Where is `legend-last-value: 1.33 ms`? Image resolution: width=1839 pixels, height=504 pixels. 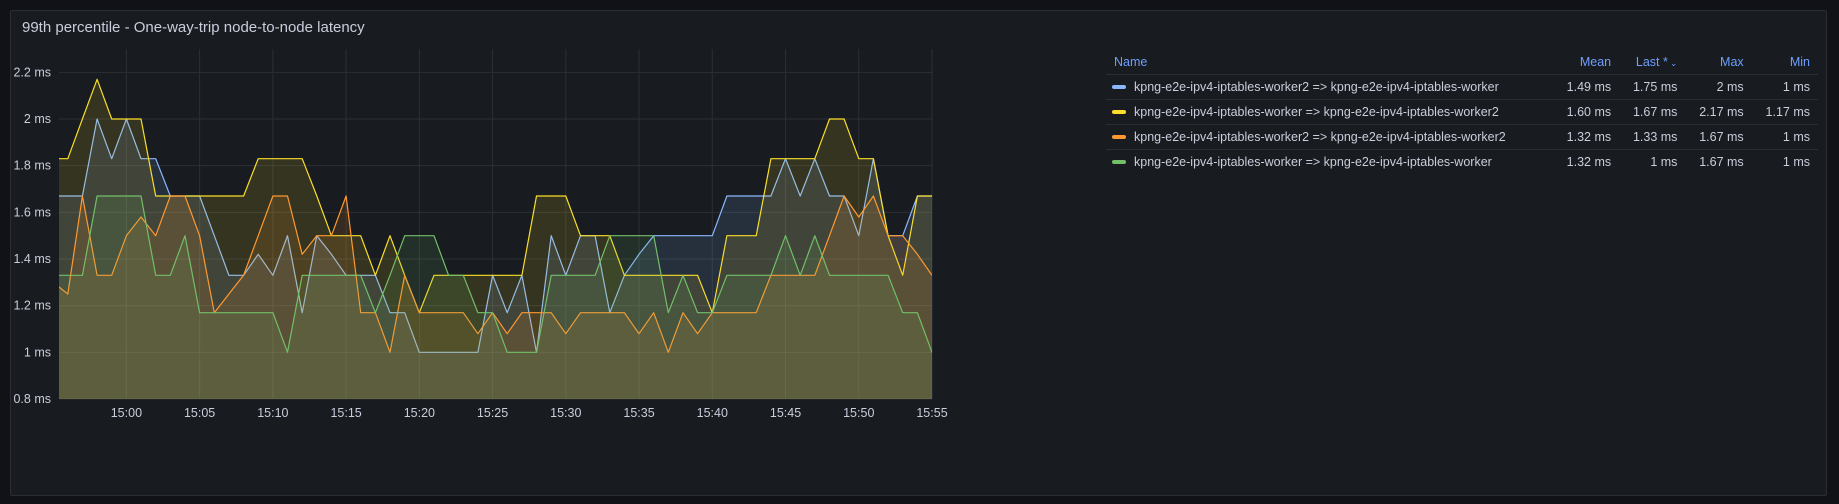 legend-last-value: 1.33 ms is located at coordinates (1652, 137).